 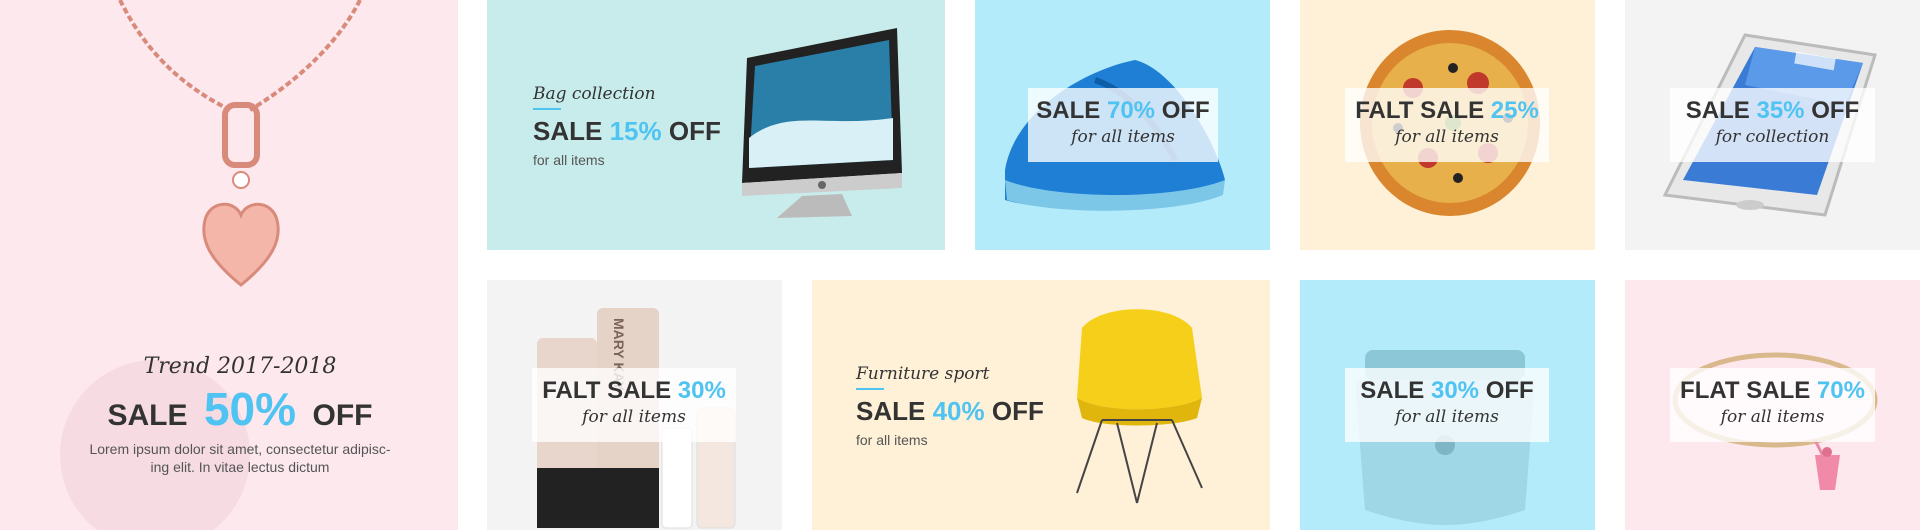 I want to click on shoes-subtext: for all items, so click(x=1123, y=137).